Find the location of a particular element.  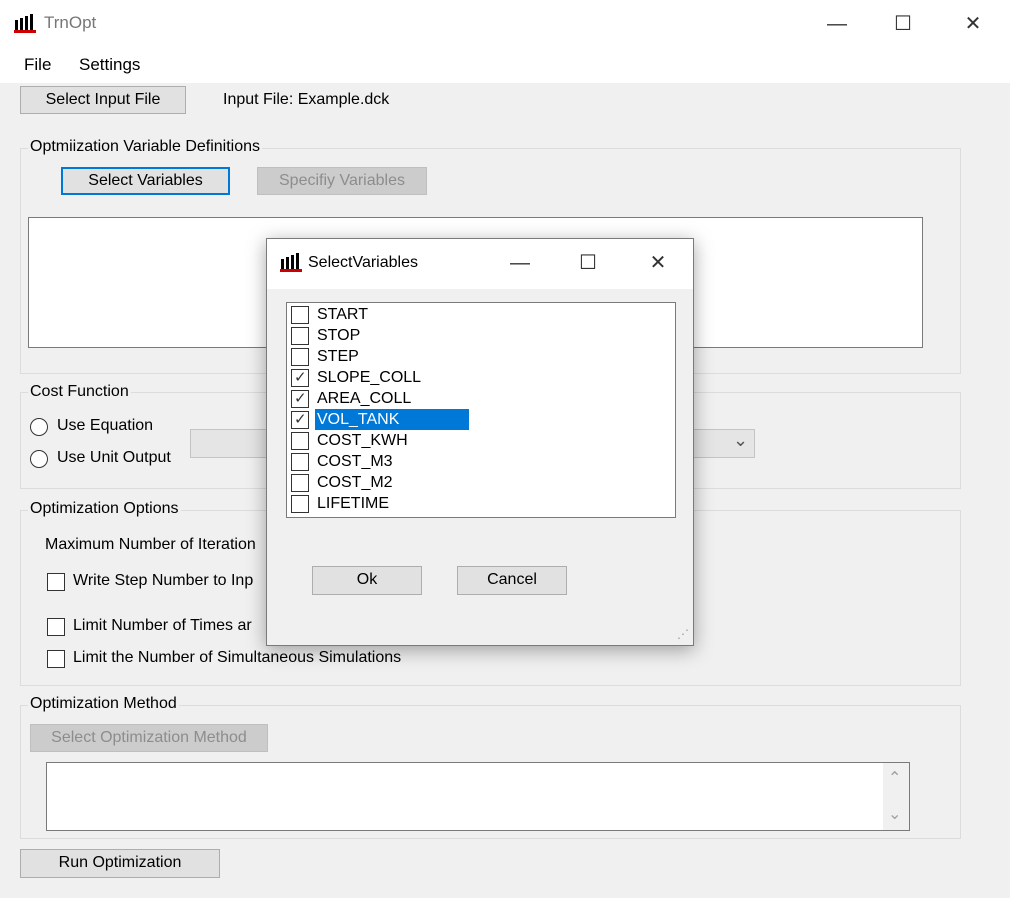

limit-times-label: Limit Number of Times ar is located at coordinates (162, 625).